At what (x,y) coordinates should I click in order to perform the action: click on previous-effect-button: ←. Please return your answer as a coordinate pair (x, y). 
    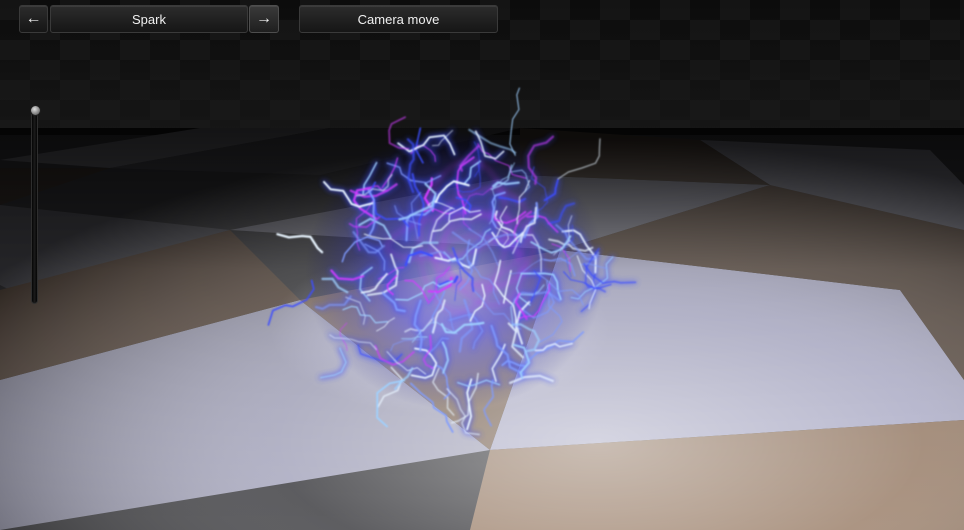
    Looking at the image, I should click on (33, 19).